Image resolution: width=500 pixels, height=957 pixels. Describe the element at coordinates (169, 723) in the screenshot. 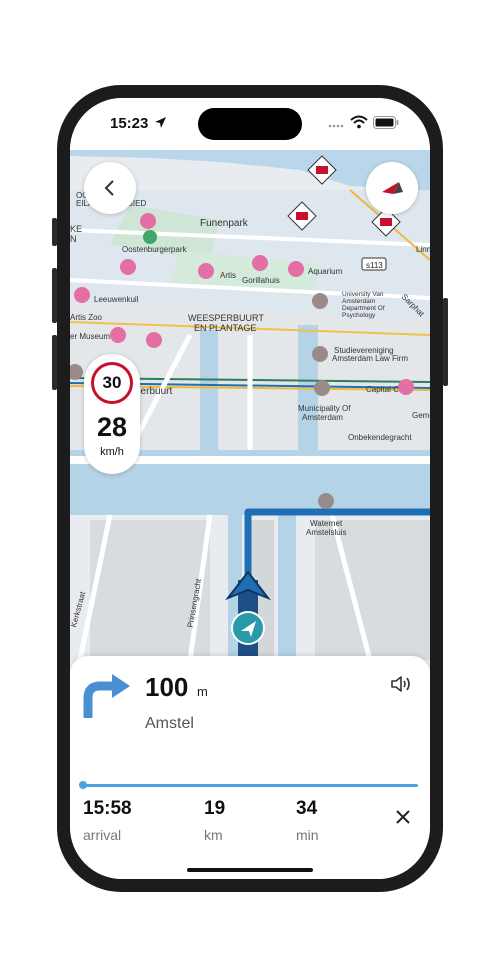

I see `maneuver-street: Amstel` at that location.